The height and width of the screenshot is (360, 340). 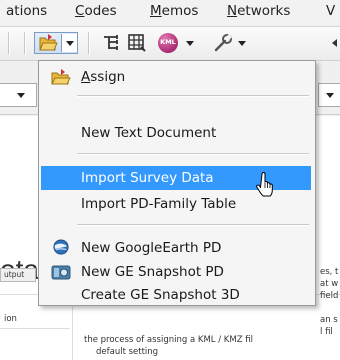 What do you see at coordinates (180, 11) in the screenshot?
I see `menu-memos-rest: emos` at bounding box center [180, 11].